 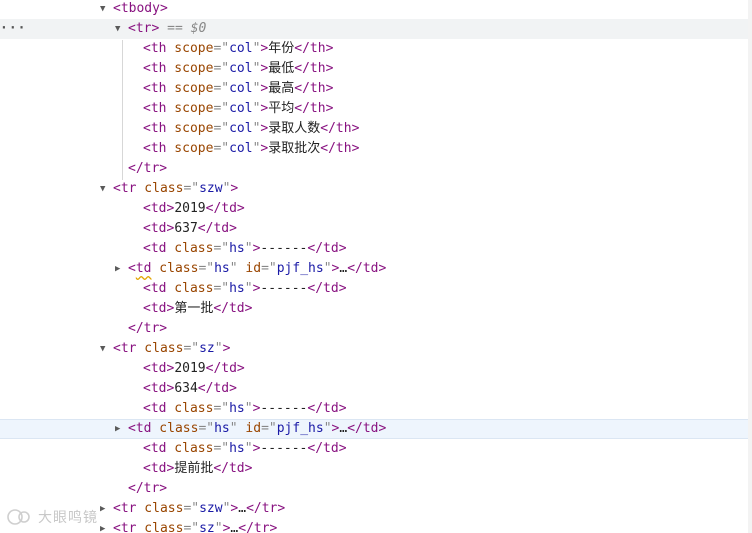 I want to click on dom-node: <th scope="col">录取人数</th>, so click(x=376, y=129).